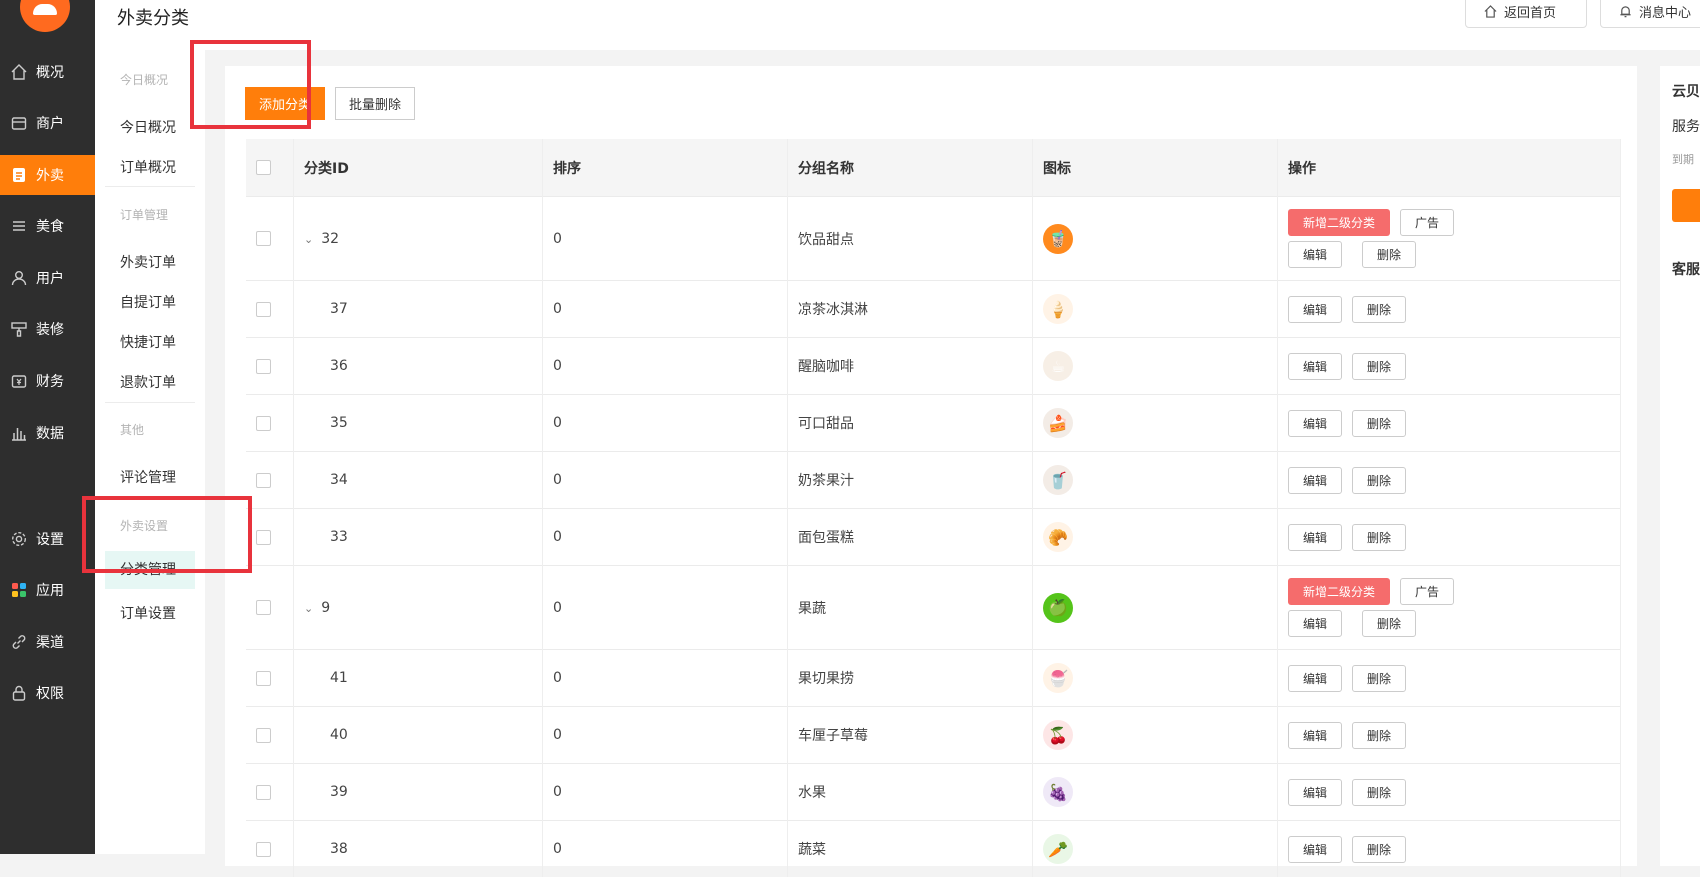 The height and width of the screenshot is (877, 1700). I want to click on logo-icon, so click(45, 16).